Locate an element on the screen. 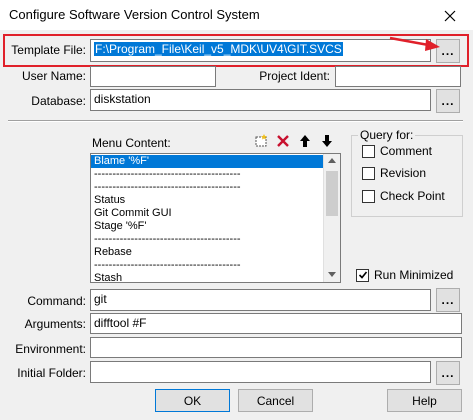  query-option-revision: Revision is located at coordinates (394, 173).